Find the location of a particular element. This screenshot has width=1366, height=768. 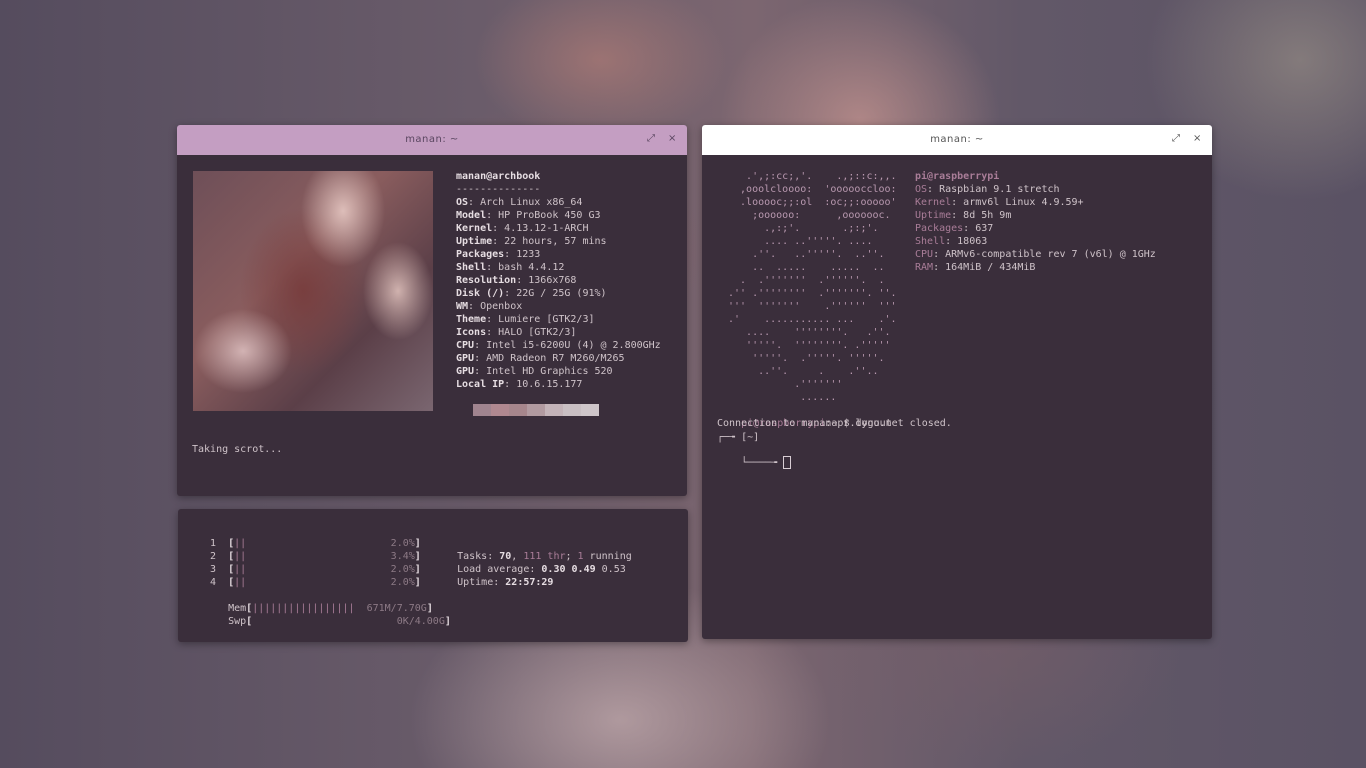

info-value: Raspbian 9.1 stretch is located at coordinates (999, 189).